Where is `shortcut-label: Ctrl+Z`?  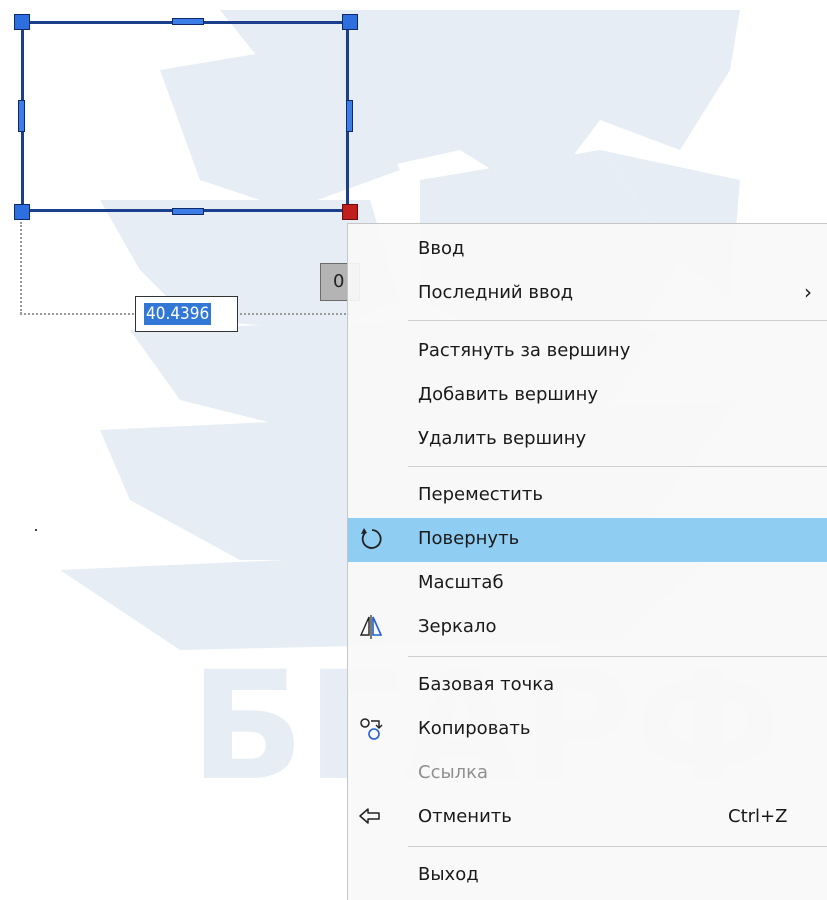 shortcut-label: Ctrl+Z is located at coordinates (758, 816).